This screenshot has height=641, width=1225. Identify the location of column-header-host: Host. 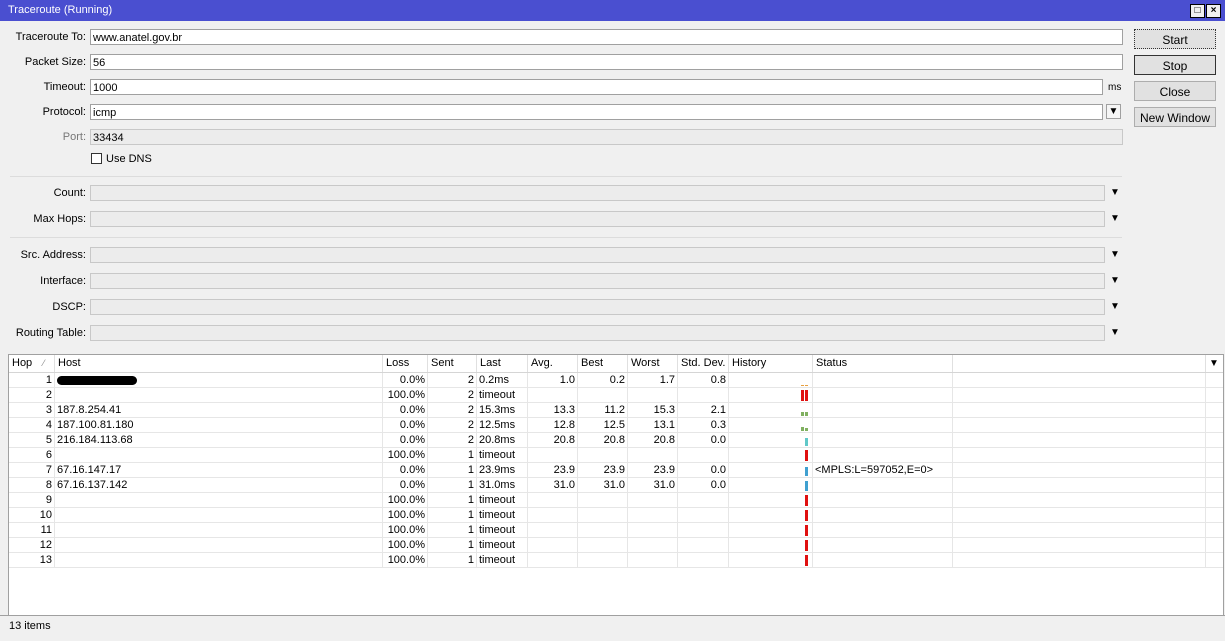
(219, 363).